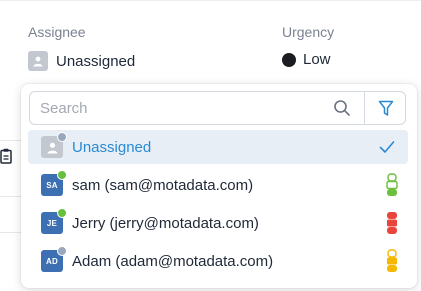  I want to click on list-item-label: Jerry (jerry@motadata.com), so click(165, 223).